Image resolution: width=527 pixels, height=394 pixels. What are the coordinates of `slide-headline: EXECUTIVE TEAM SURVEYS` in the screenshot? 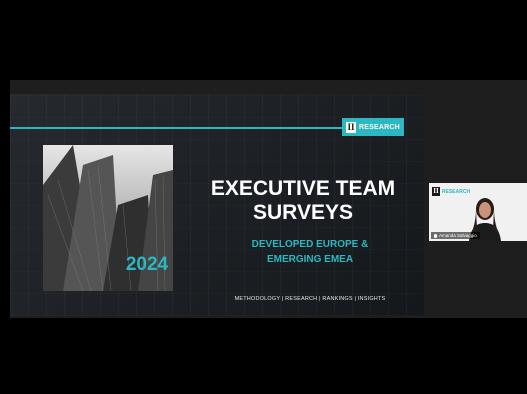 It's located at (303, 201).